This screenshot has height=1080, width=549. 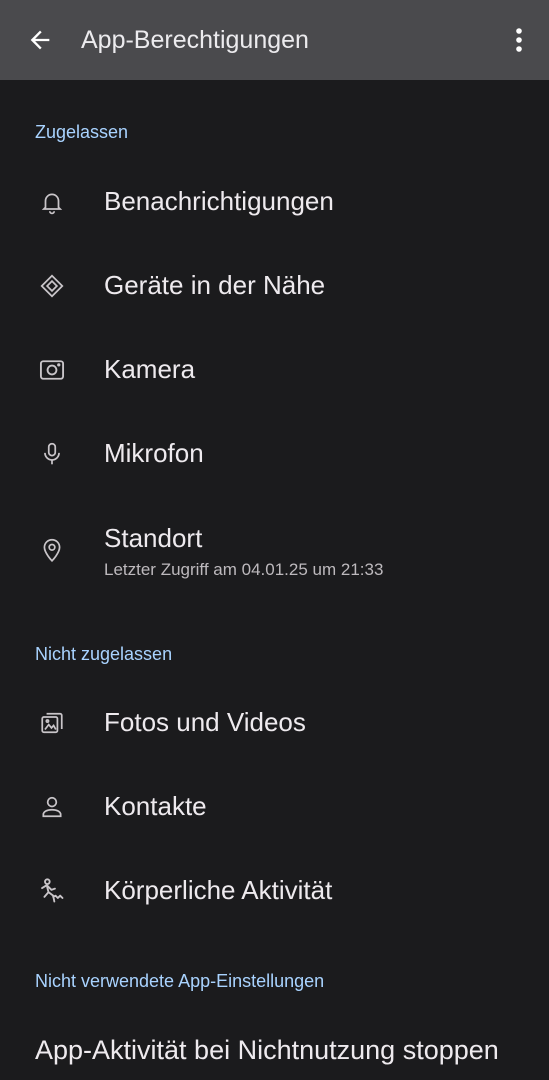 What do you see at coordinates (104, 654) in the screenshot?
I see `section-header-denied: Nicht zugelassen` at bounding box center [104, 654].